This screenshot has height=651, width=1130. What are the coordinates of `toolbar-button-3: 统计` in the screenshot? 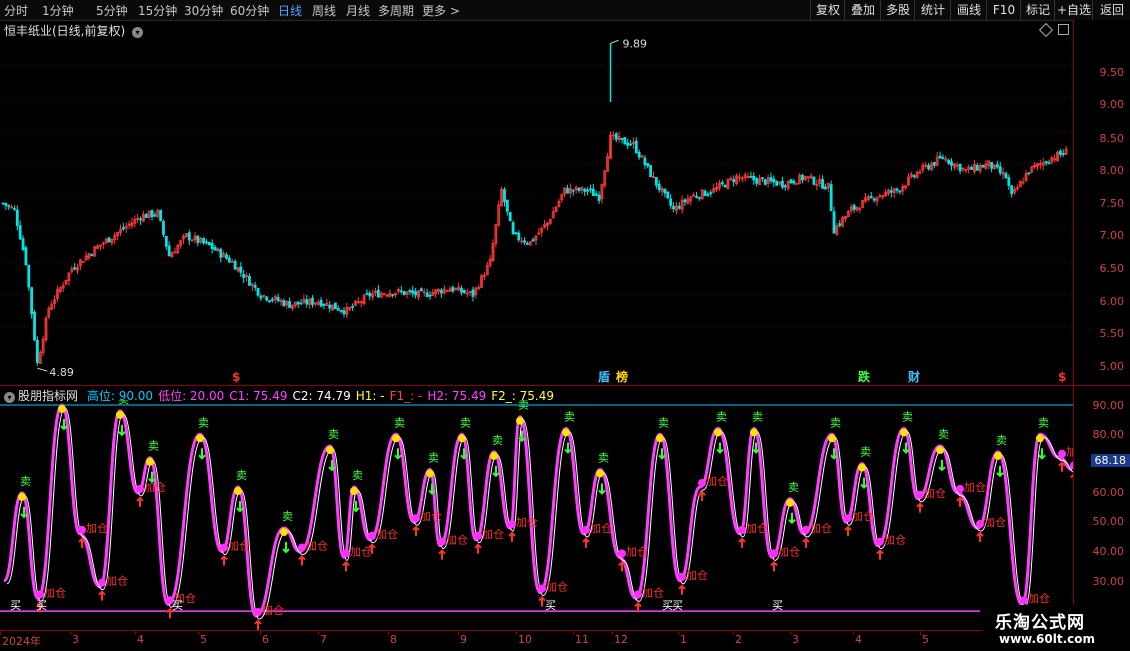 It's located at (932, 10).